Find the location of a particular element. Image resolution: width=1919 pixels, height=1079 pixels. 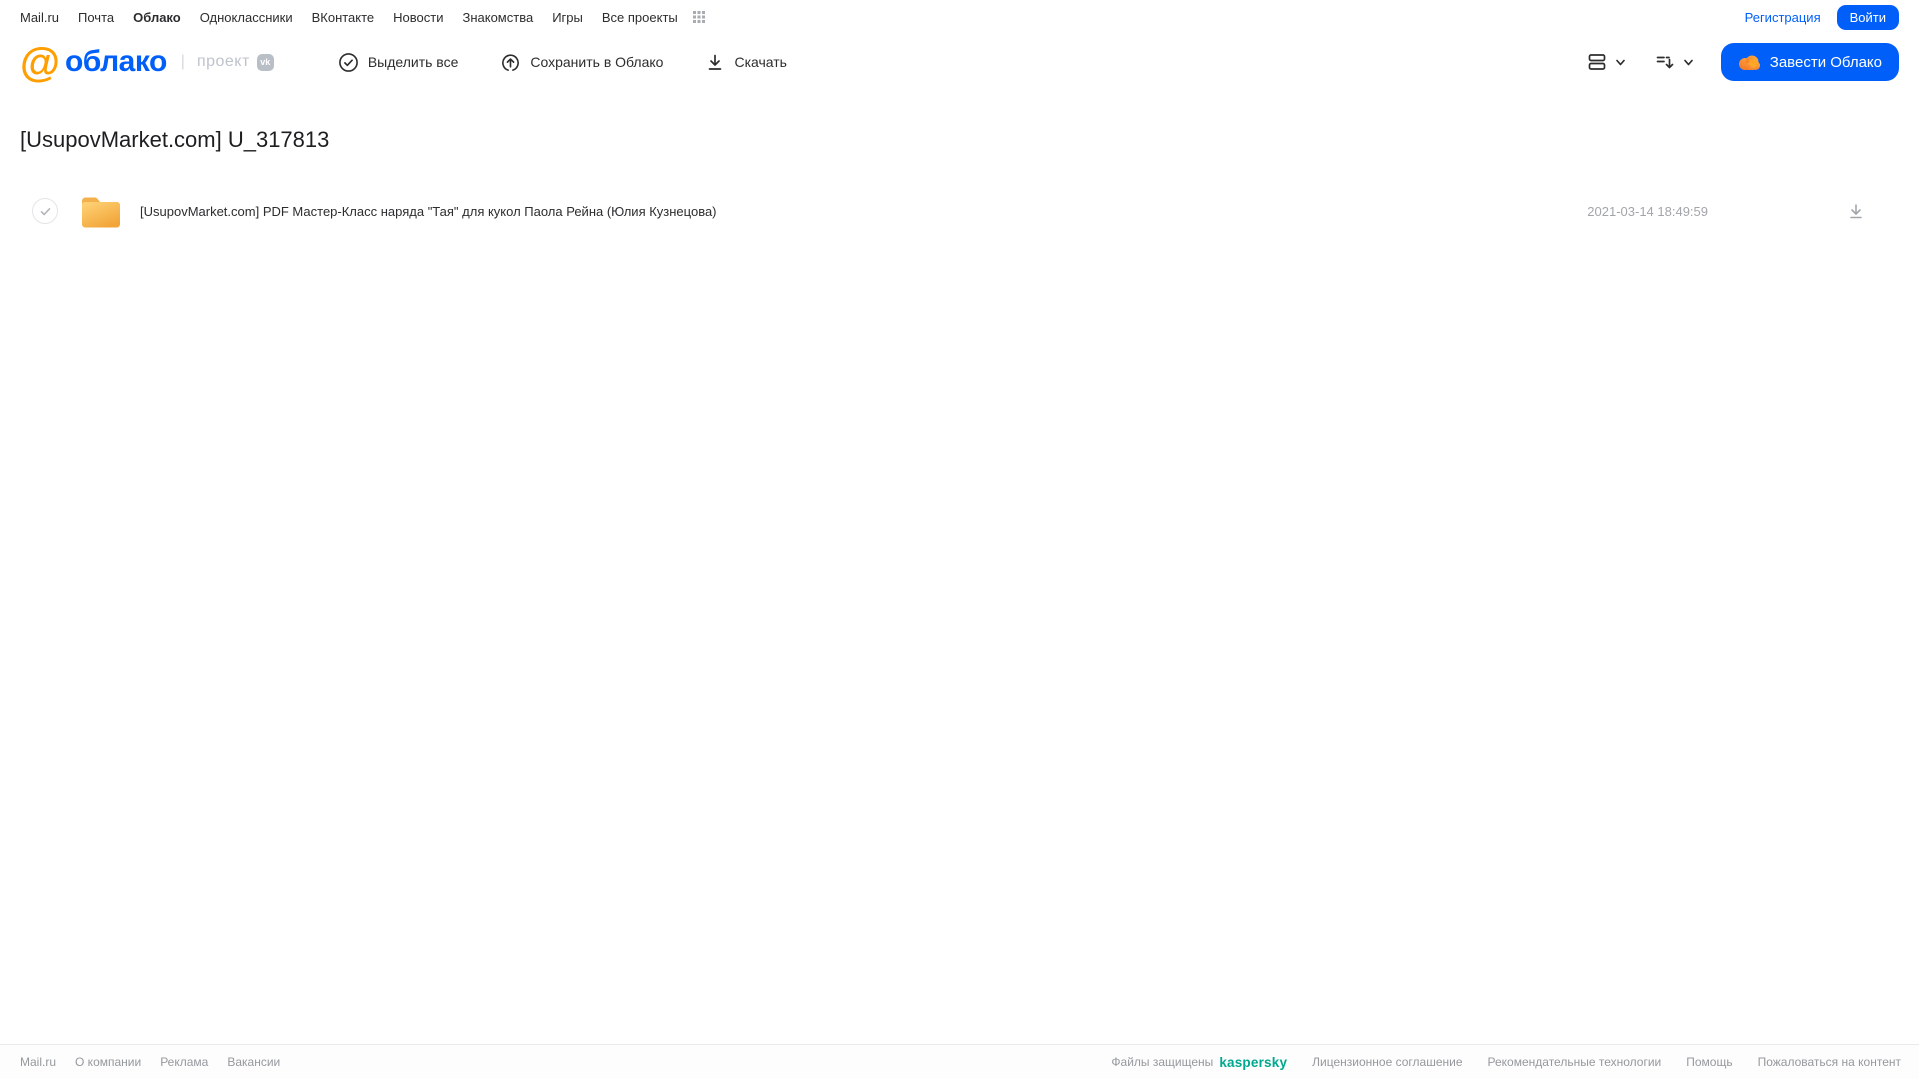

folder-icon is located at coordinates (101, 211).